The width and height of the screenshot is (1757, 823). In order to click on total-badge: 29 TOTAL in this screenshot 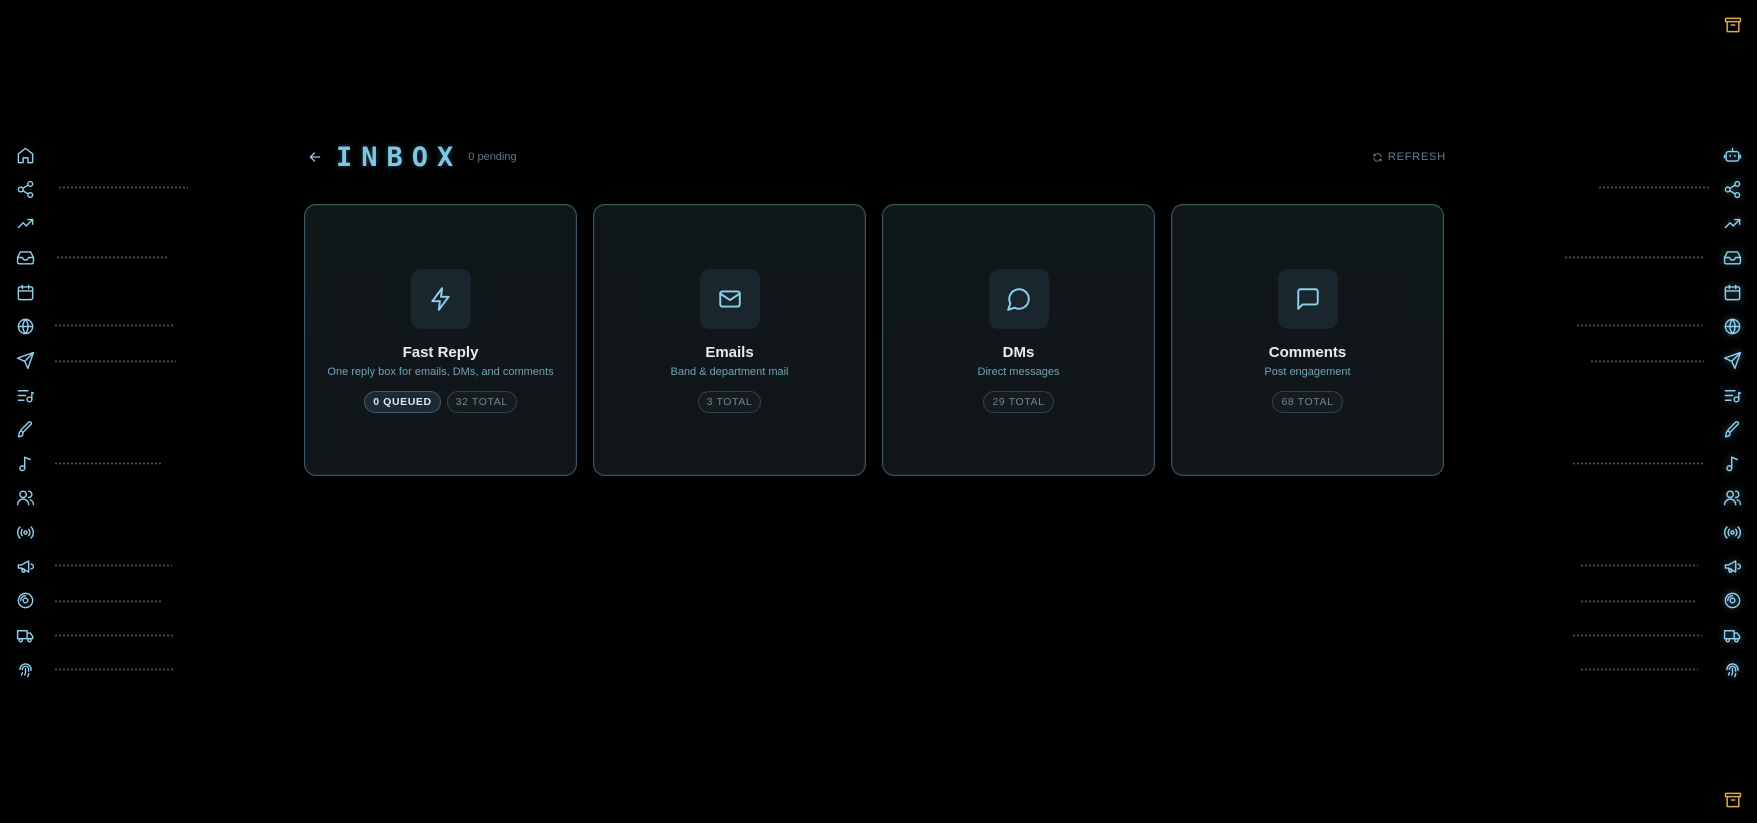, I will do `click(1018, 402)`.